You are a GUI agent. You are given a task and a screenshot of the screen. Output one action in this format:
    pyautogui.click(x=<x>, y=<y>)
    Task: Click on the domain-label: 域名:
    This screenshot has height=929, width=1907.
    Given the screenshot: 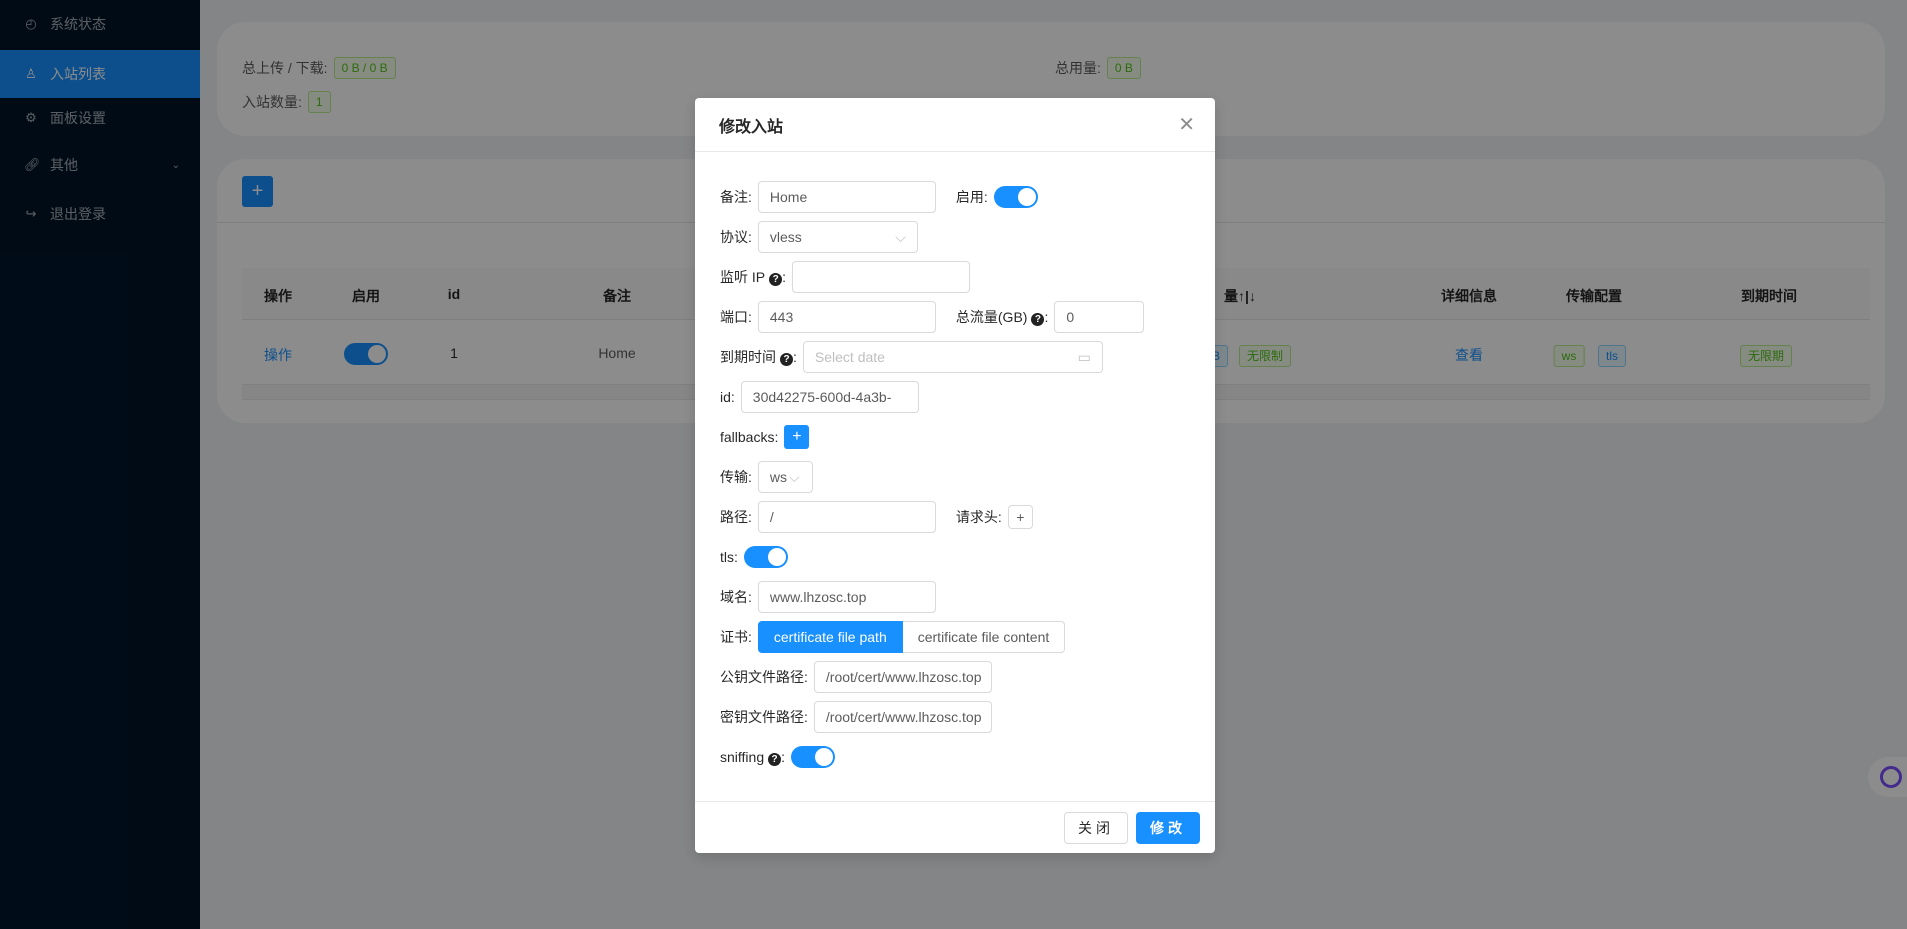 What is the action you would take?
    pyautogui.click(x=736, y=597)
    